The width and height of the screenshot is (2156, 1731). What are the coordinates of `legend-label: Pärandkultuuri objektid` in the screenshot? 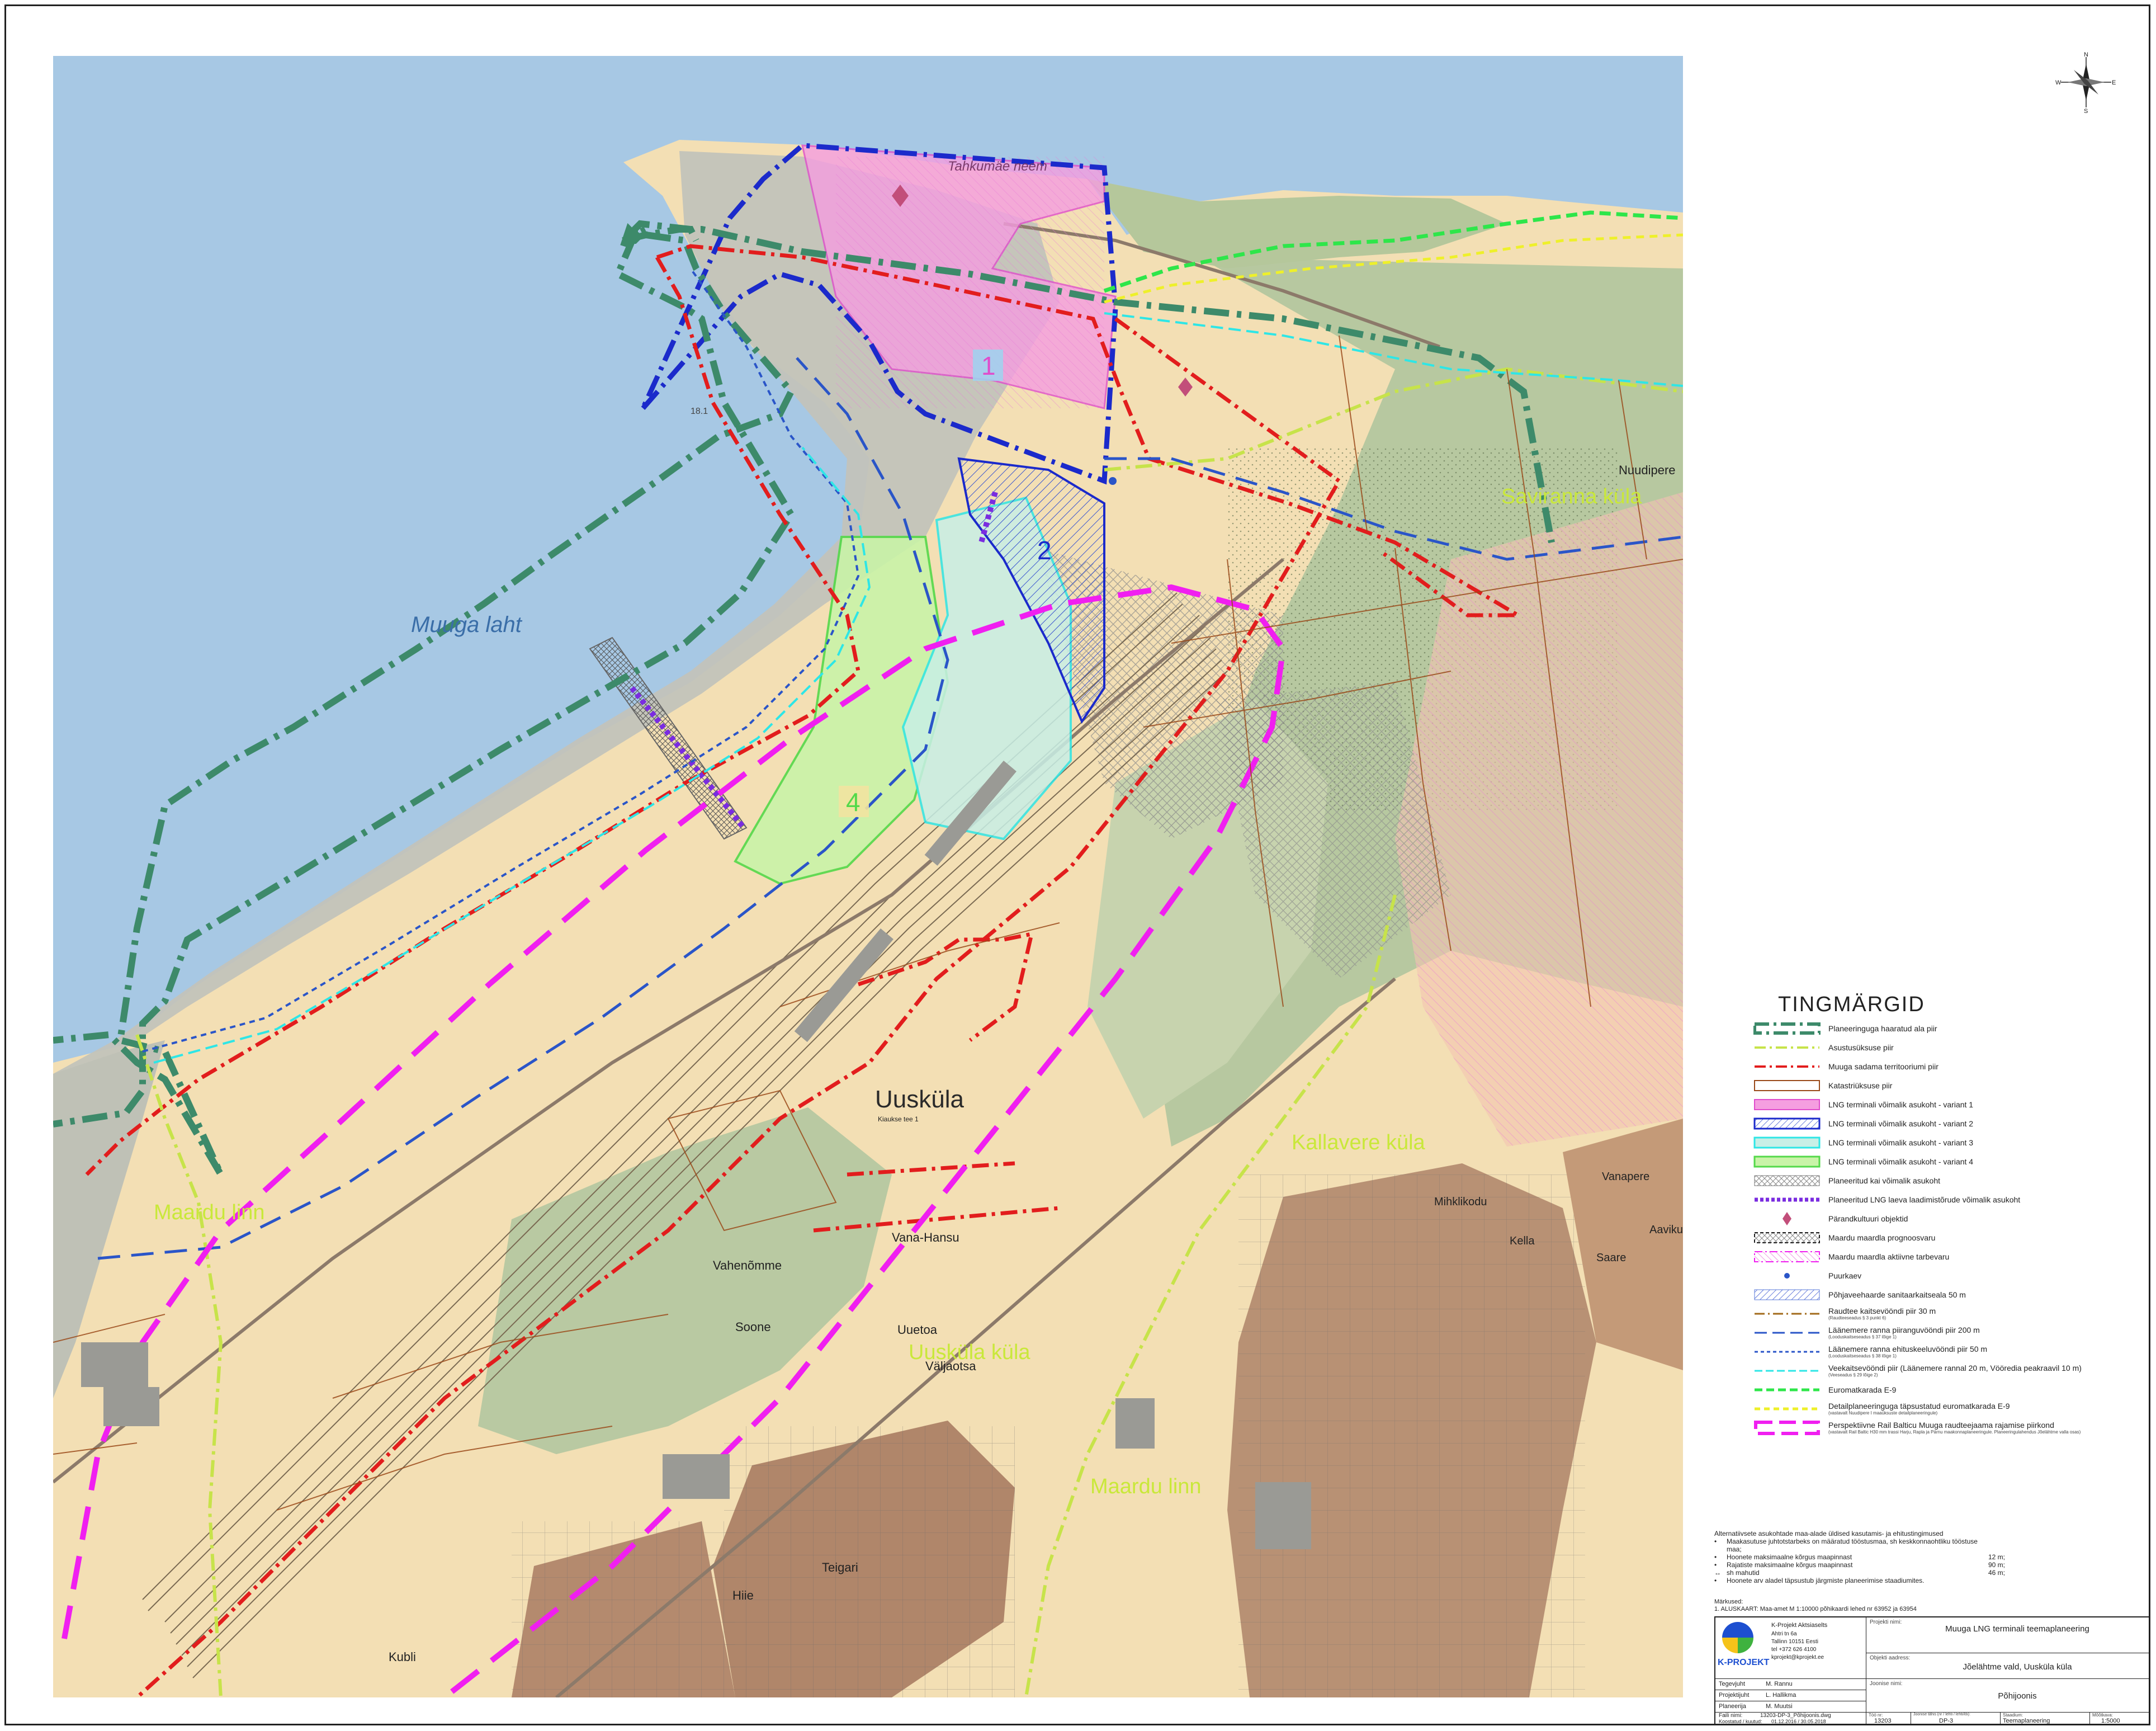 It's located at (1868, 1218).